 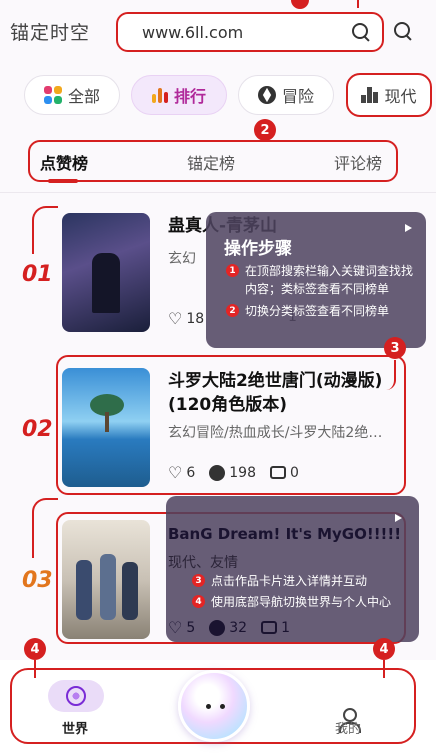 I want to click on step-text: 使用底部导航切换世界与个人中心, so click(x=301, y=602).